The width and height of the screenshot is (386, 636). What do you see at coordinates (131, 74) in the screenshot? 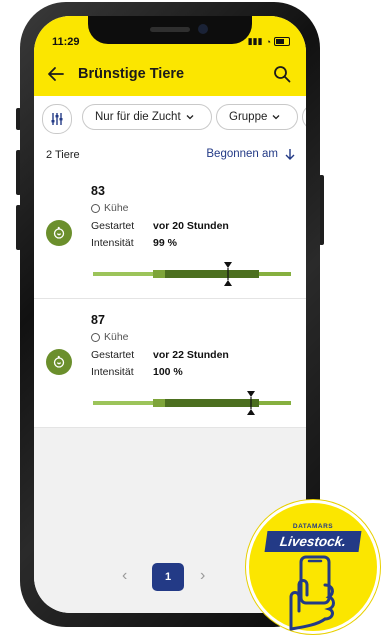
I see `page-title: Brünstige Tiere` at bounding box center [131, 74].